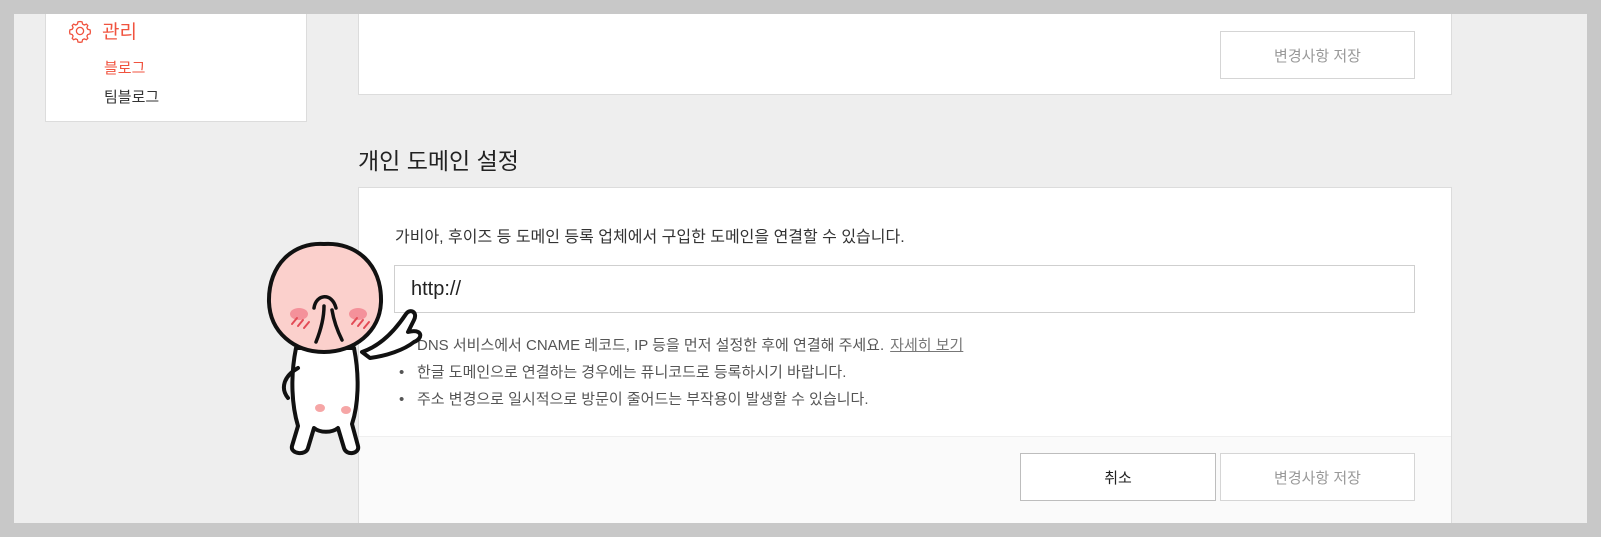 This screenshot has width=1601, height=537. What do you see at coordinates (905, 54) in the screenshot?
I see `previous-settings-panel: 변경사항 저장` at bounding box center [905, 54].